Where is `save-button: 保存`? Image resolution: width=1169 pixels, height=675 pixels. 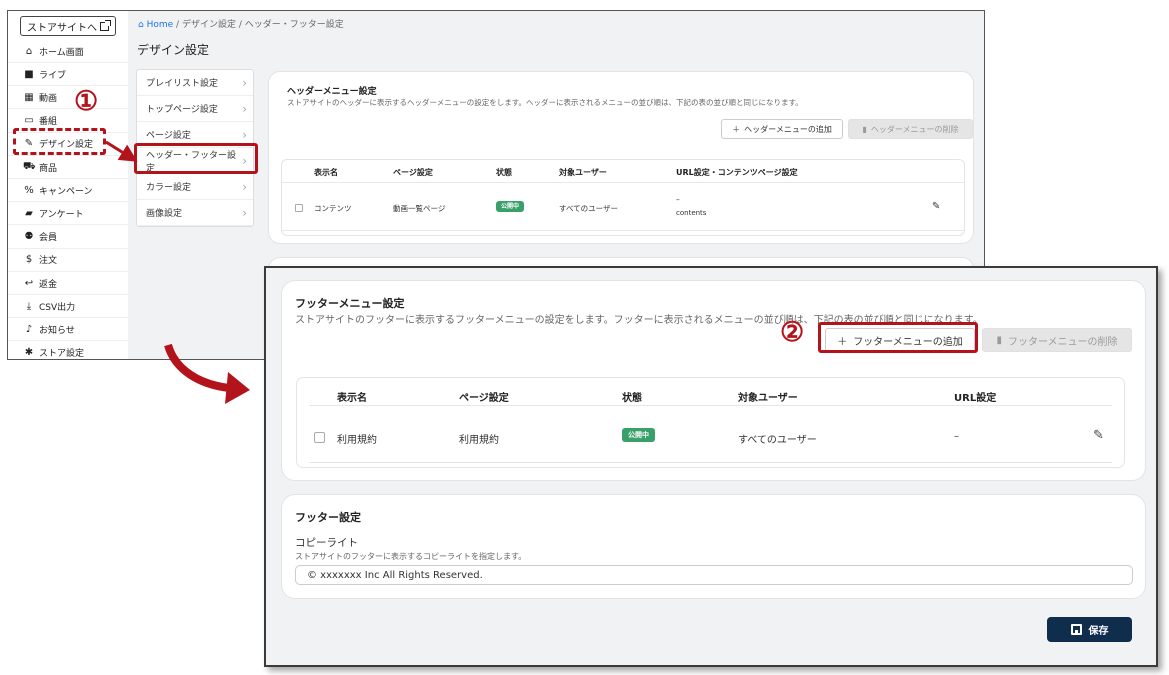 save-button: 保存 is located at coordinates (1089, 629).